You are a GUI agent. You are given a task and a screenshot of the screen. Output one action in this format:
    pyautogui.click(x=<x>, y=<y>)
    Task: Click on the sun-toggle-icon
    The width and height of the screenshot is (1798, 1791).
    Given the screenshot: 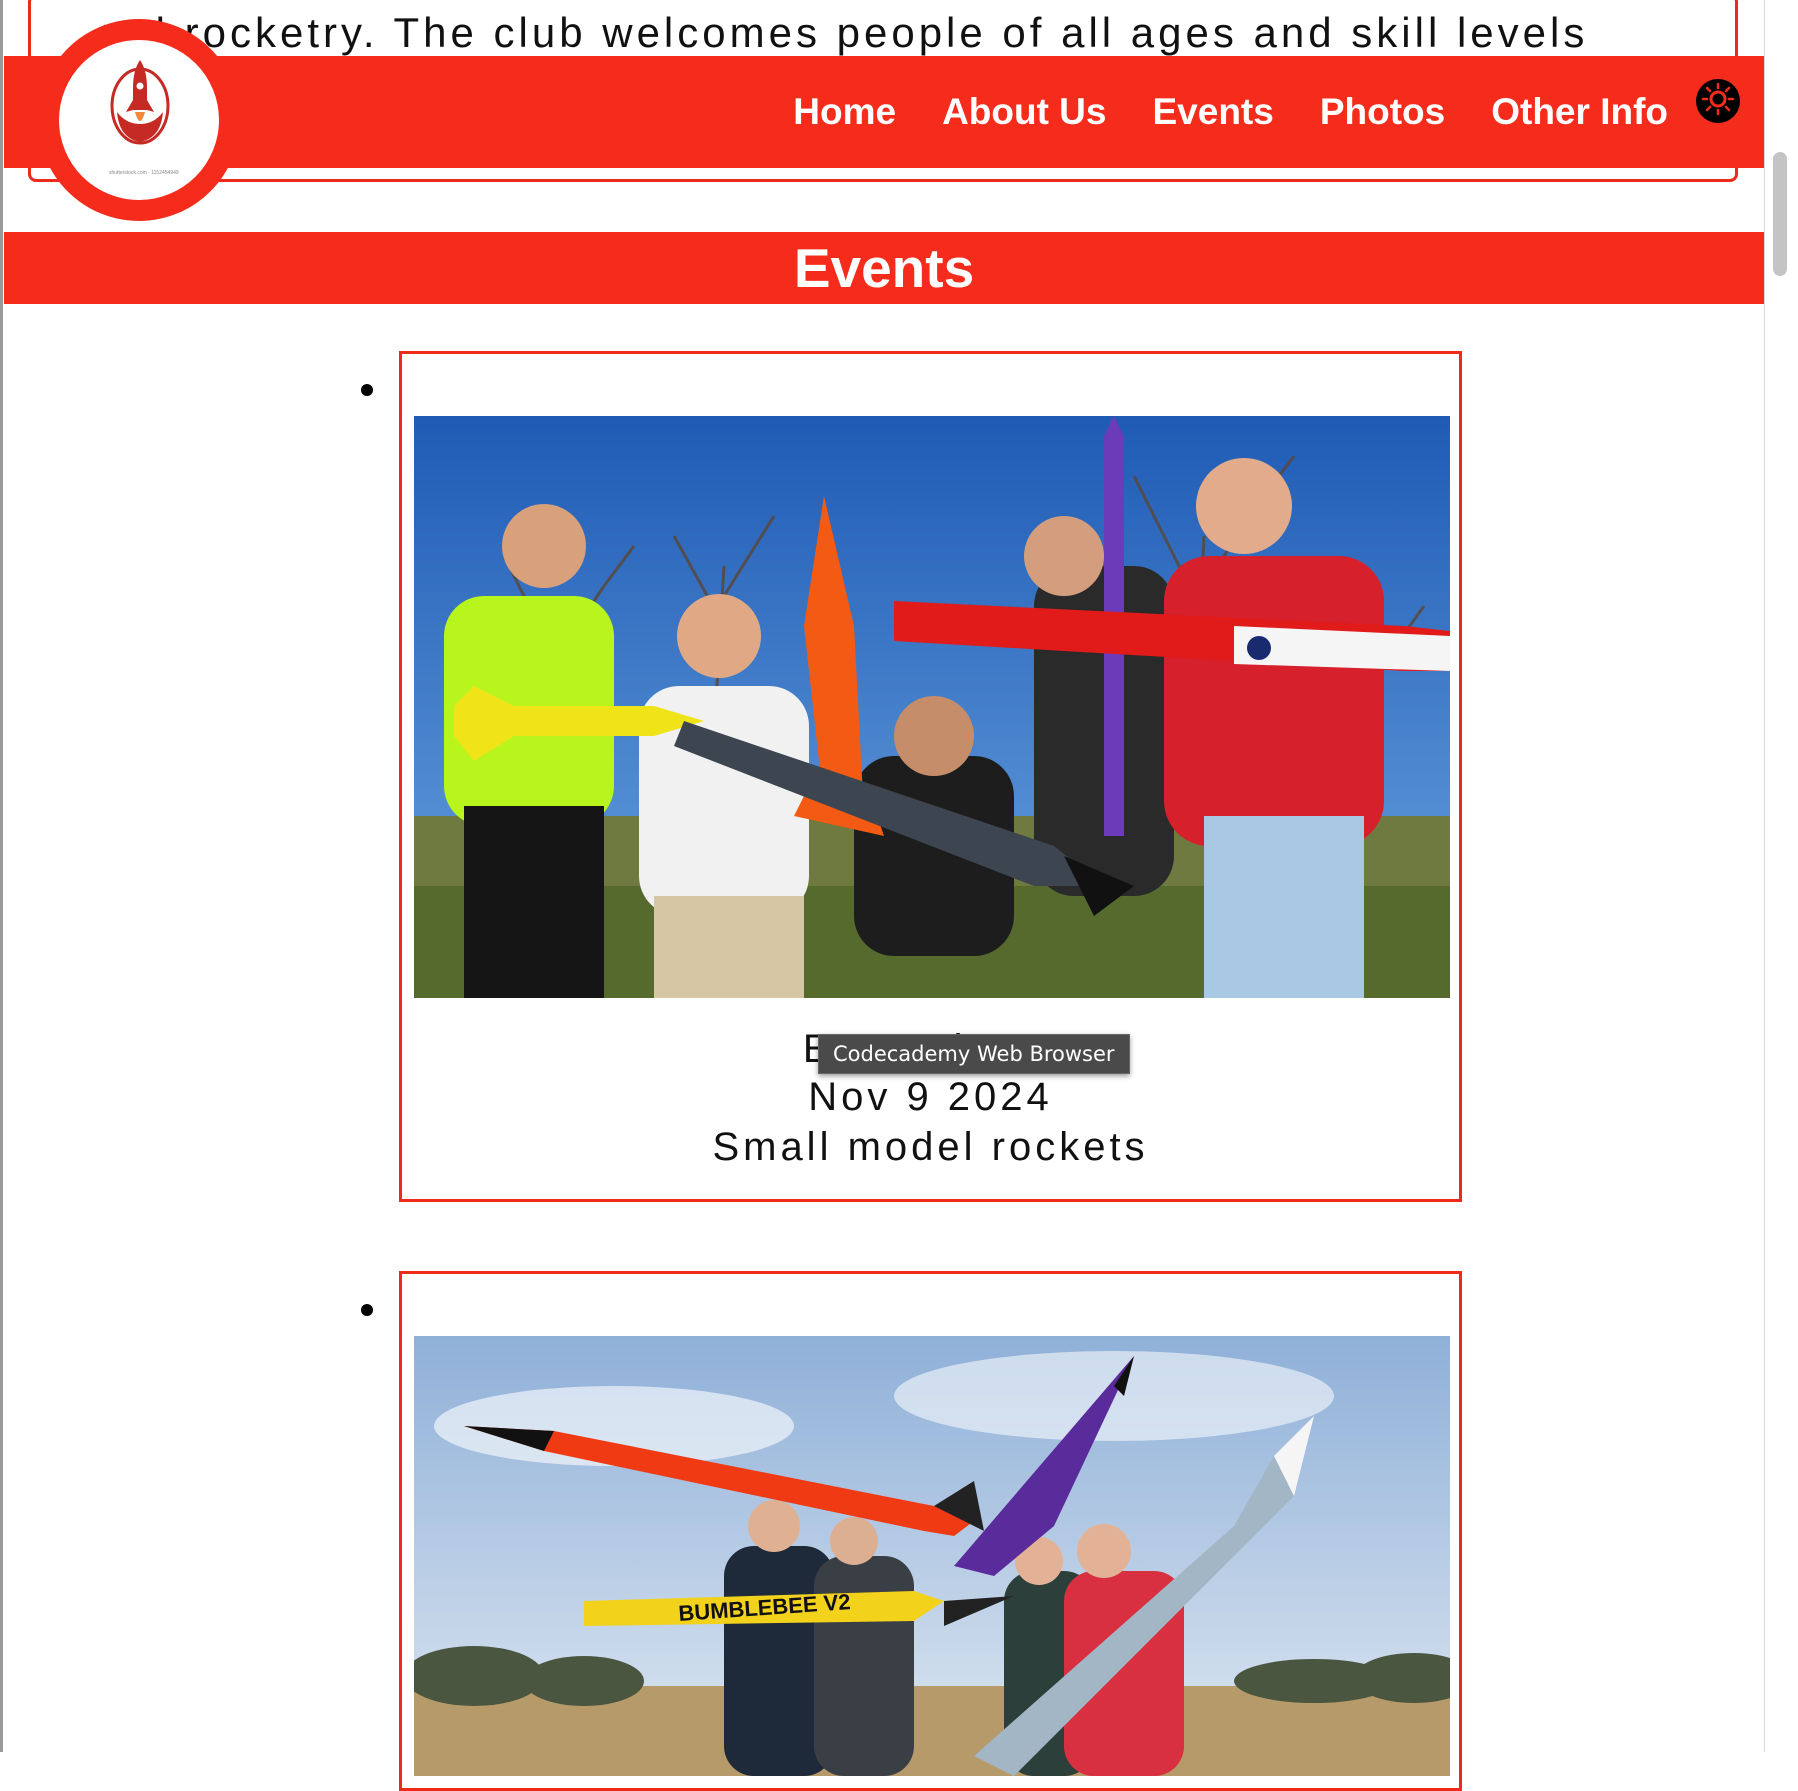 What is the action you would take?
    pyautogui.click(x=1718, y=101)
    